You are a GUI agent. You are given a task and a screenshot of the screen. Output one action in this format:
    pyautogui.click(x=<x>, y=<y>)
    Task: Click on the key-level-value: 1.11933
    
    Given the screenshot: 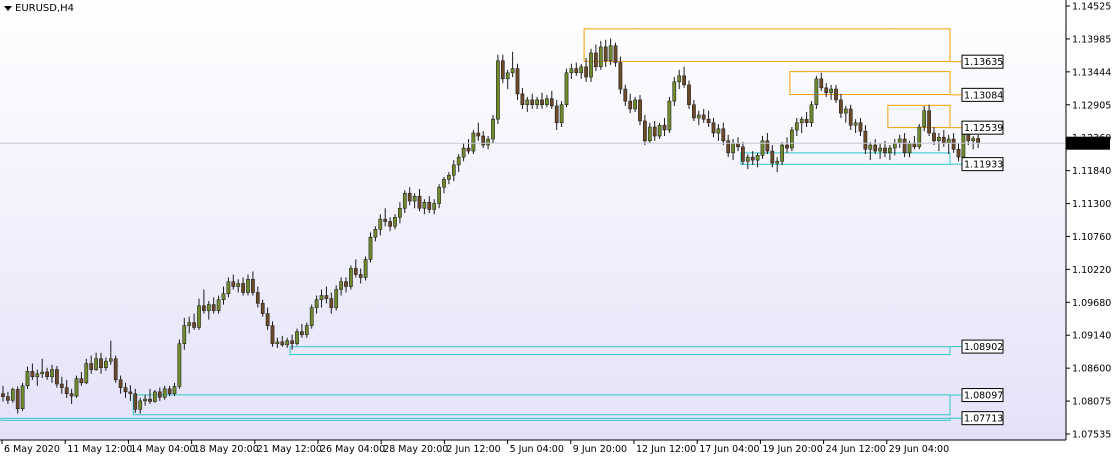 What is the action you would take?
    pyautogui.click(x=983, y=165)
    